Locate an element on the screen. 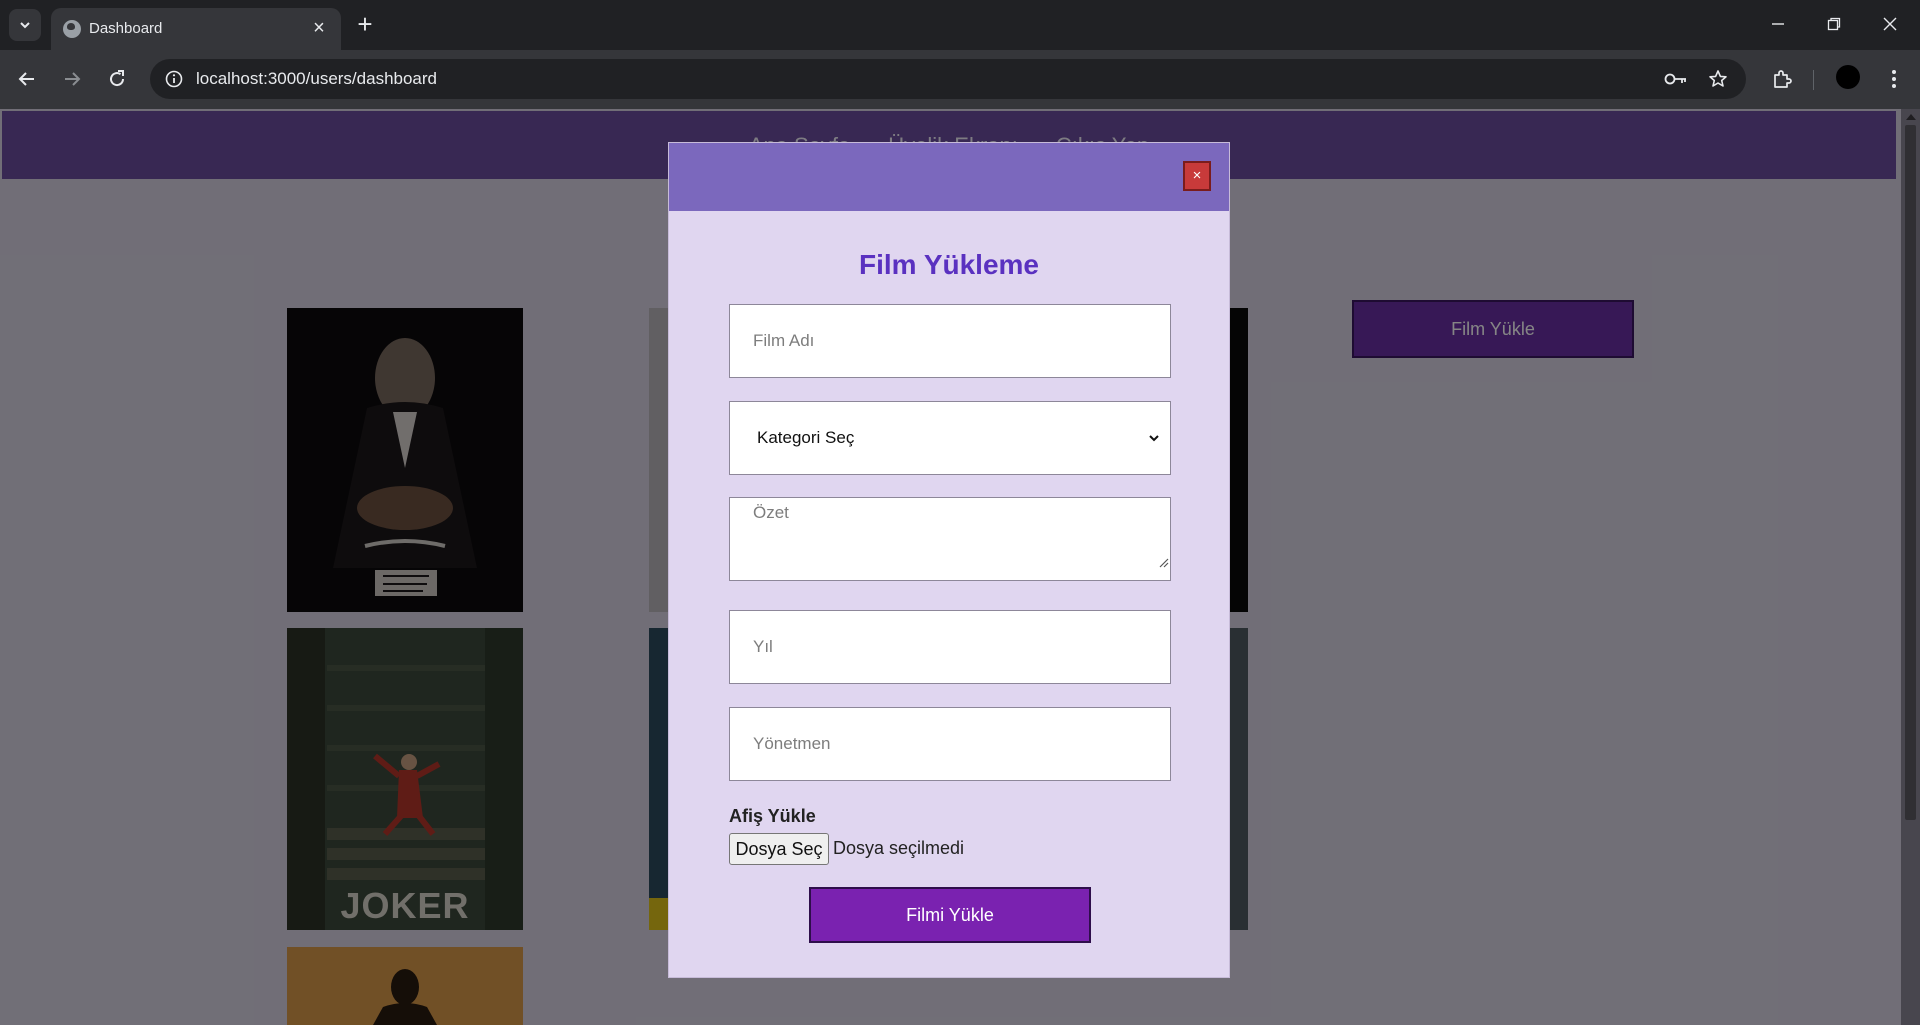 The height and width of the screenshot is (1025, 1920). category-select: Kategori Seç is located at coordinates (950, 438).